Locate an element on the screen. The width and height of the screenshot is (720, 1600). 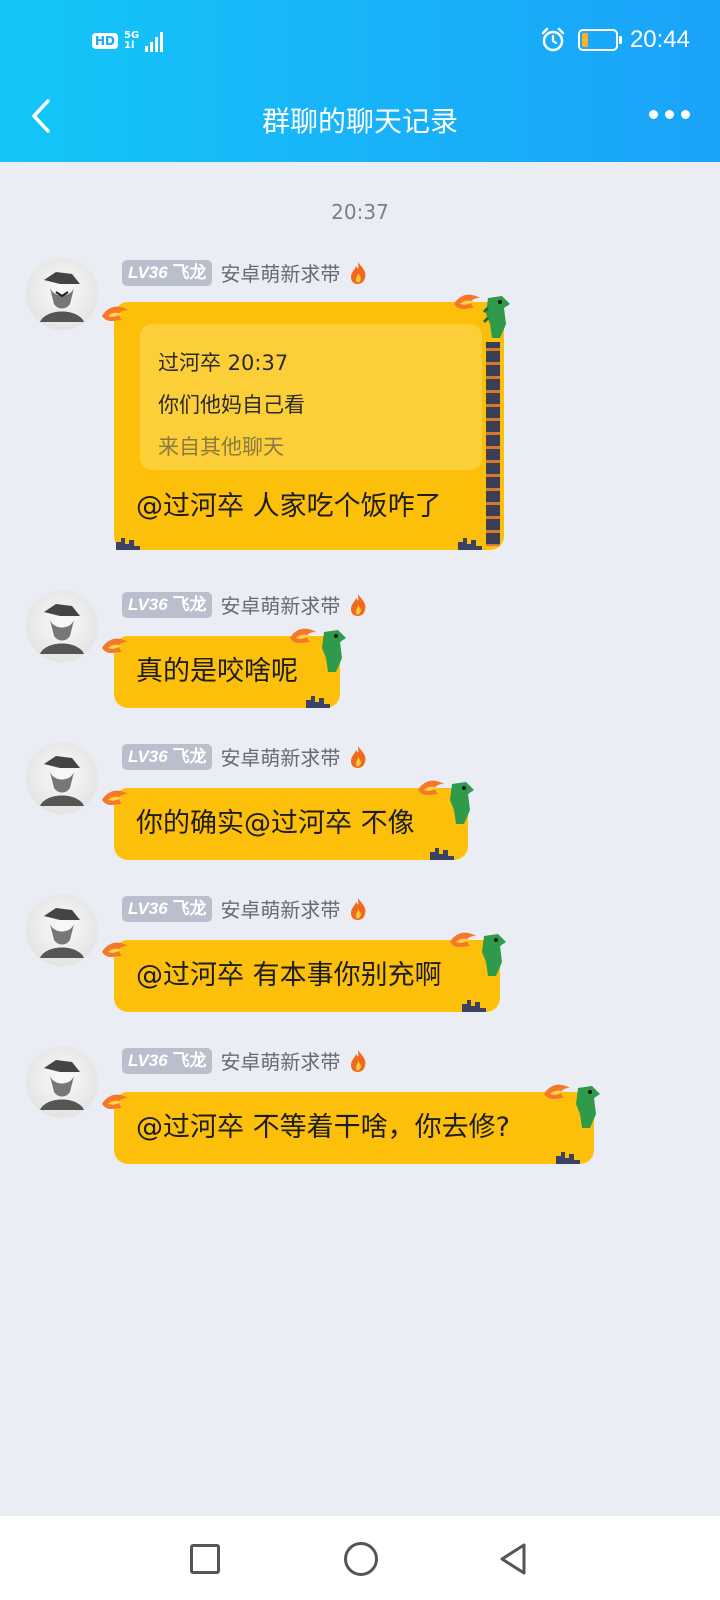
message: LV36 飞龙 安卓萌新求带 @过河卒 有本事你别充啊 is located at coordinates (286, 954).